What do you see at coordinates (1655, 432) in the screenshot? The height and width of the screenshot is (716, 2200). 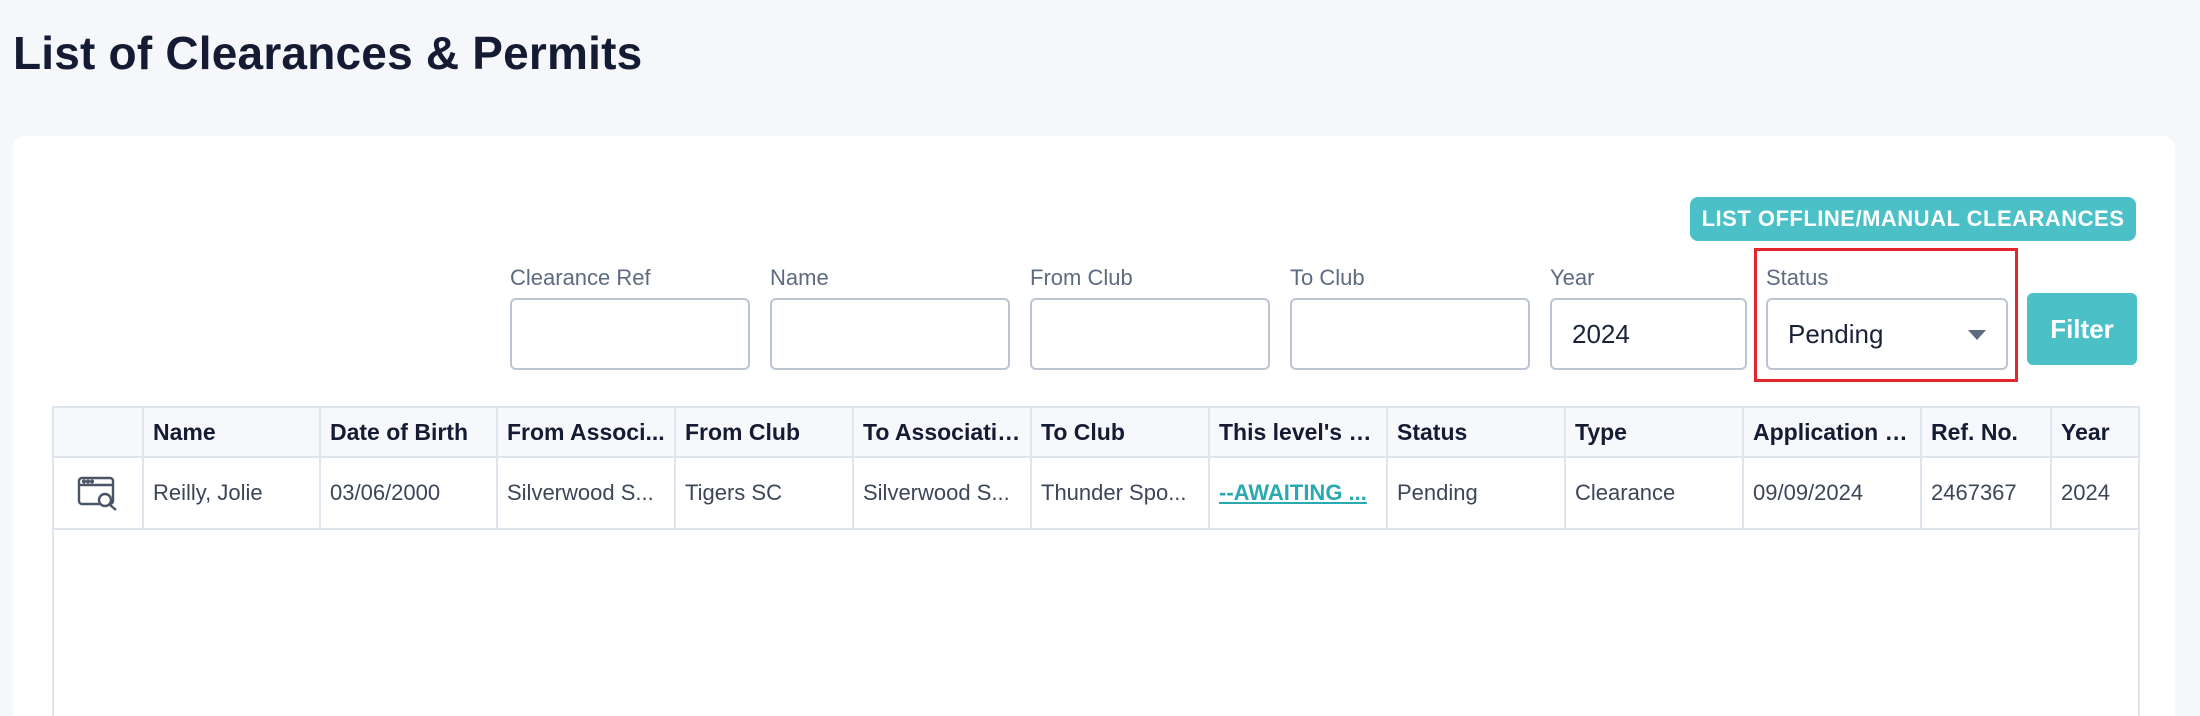 I see `column-header-type: Type` at bounding box center [1655, 432].